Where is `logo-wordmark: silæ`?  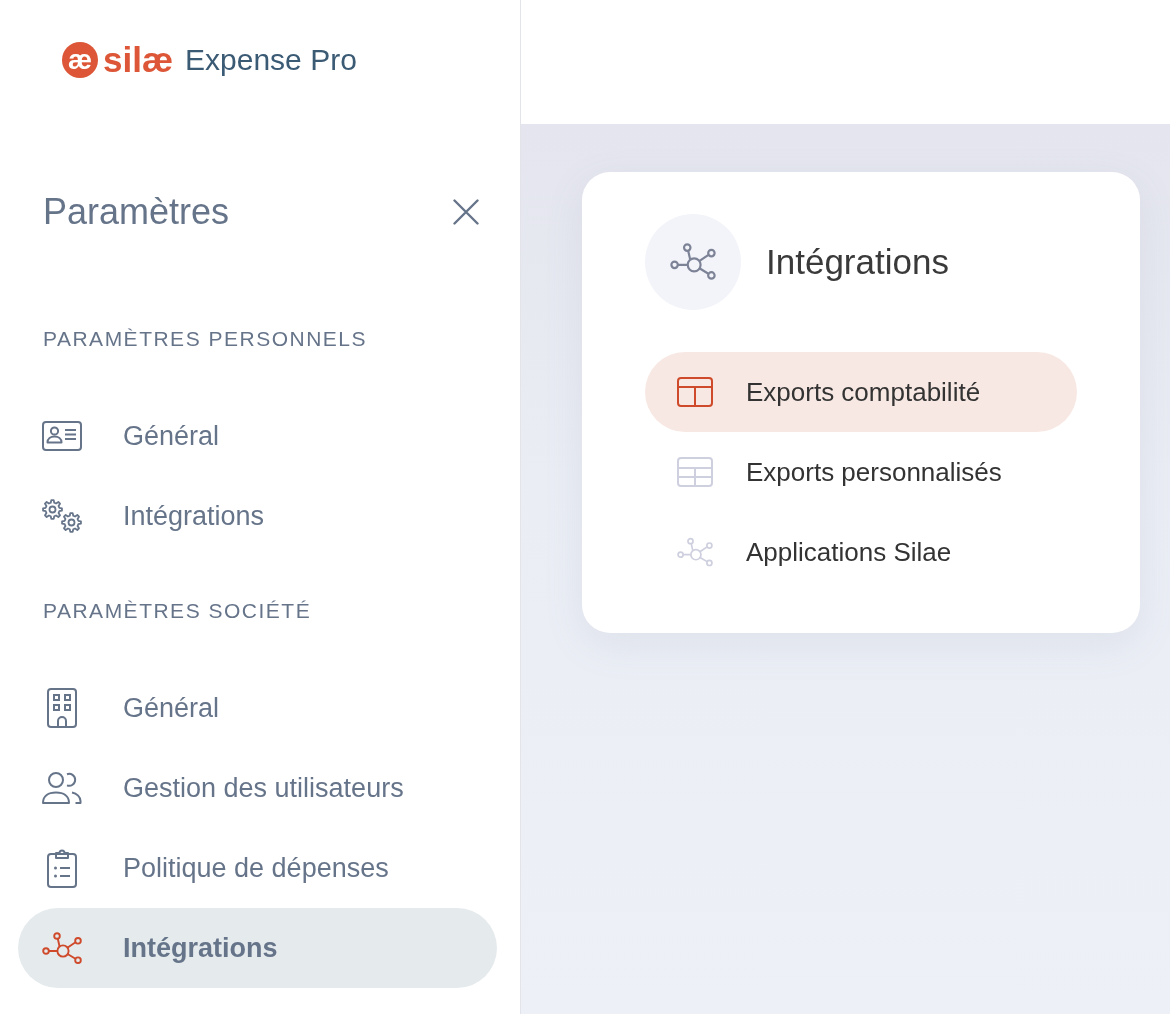
logo-wordmark: silæ is located at coordinates (138, 60).